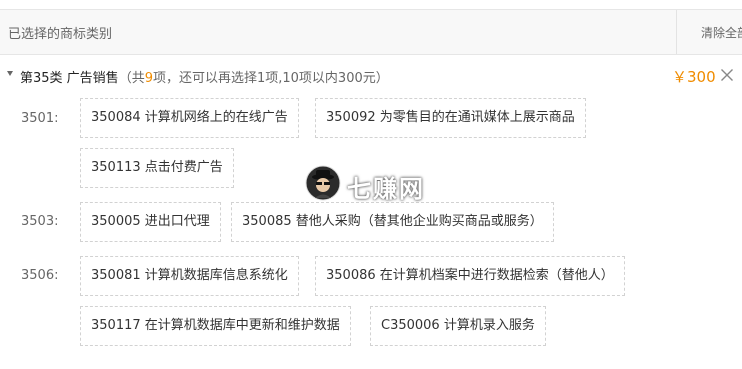  Describe the element at coordinates (60, 34) in the screenshot. I see `header-title: 已选择的商标类别` at that location.